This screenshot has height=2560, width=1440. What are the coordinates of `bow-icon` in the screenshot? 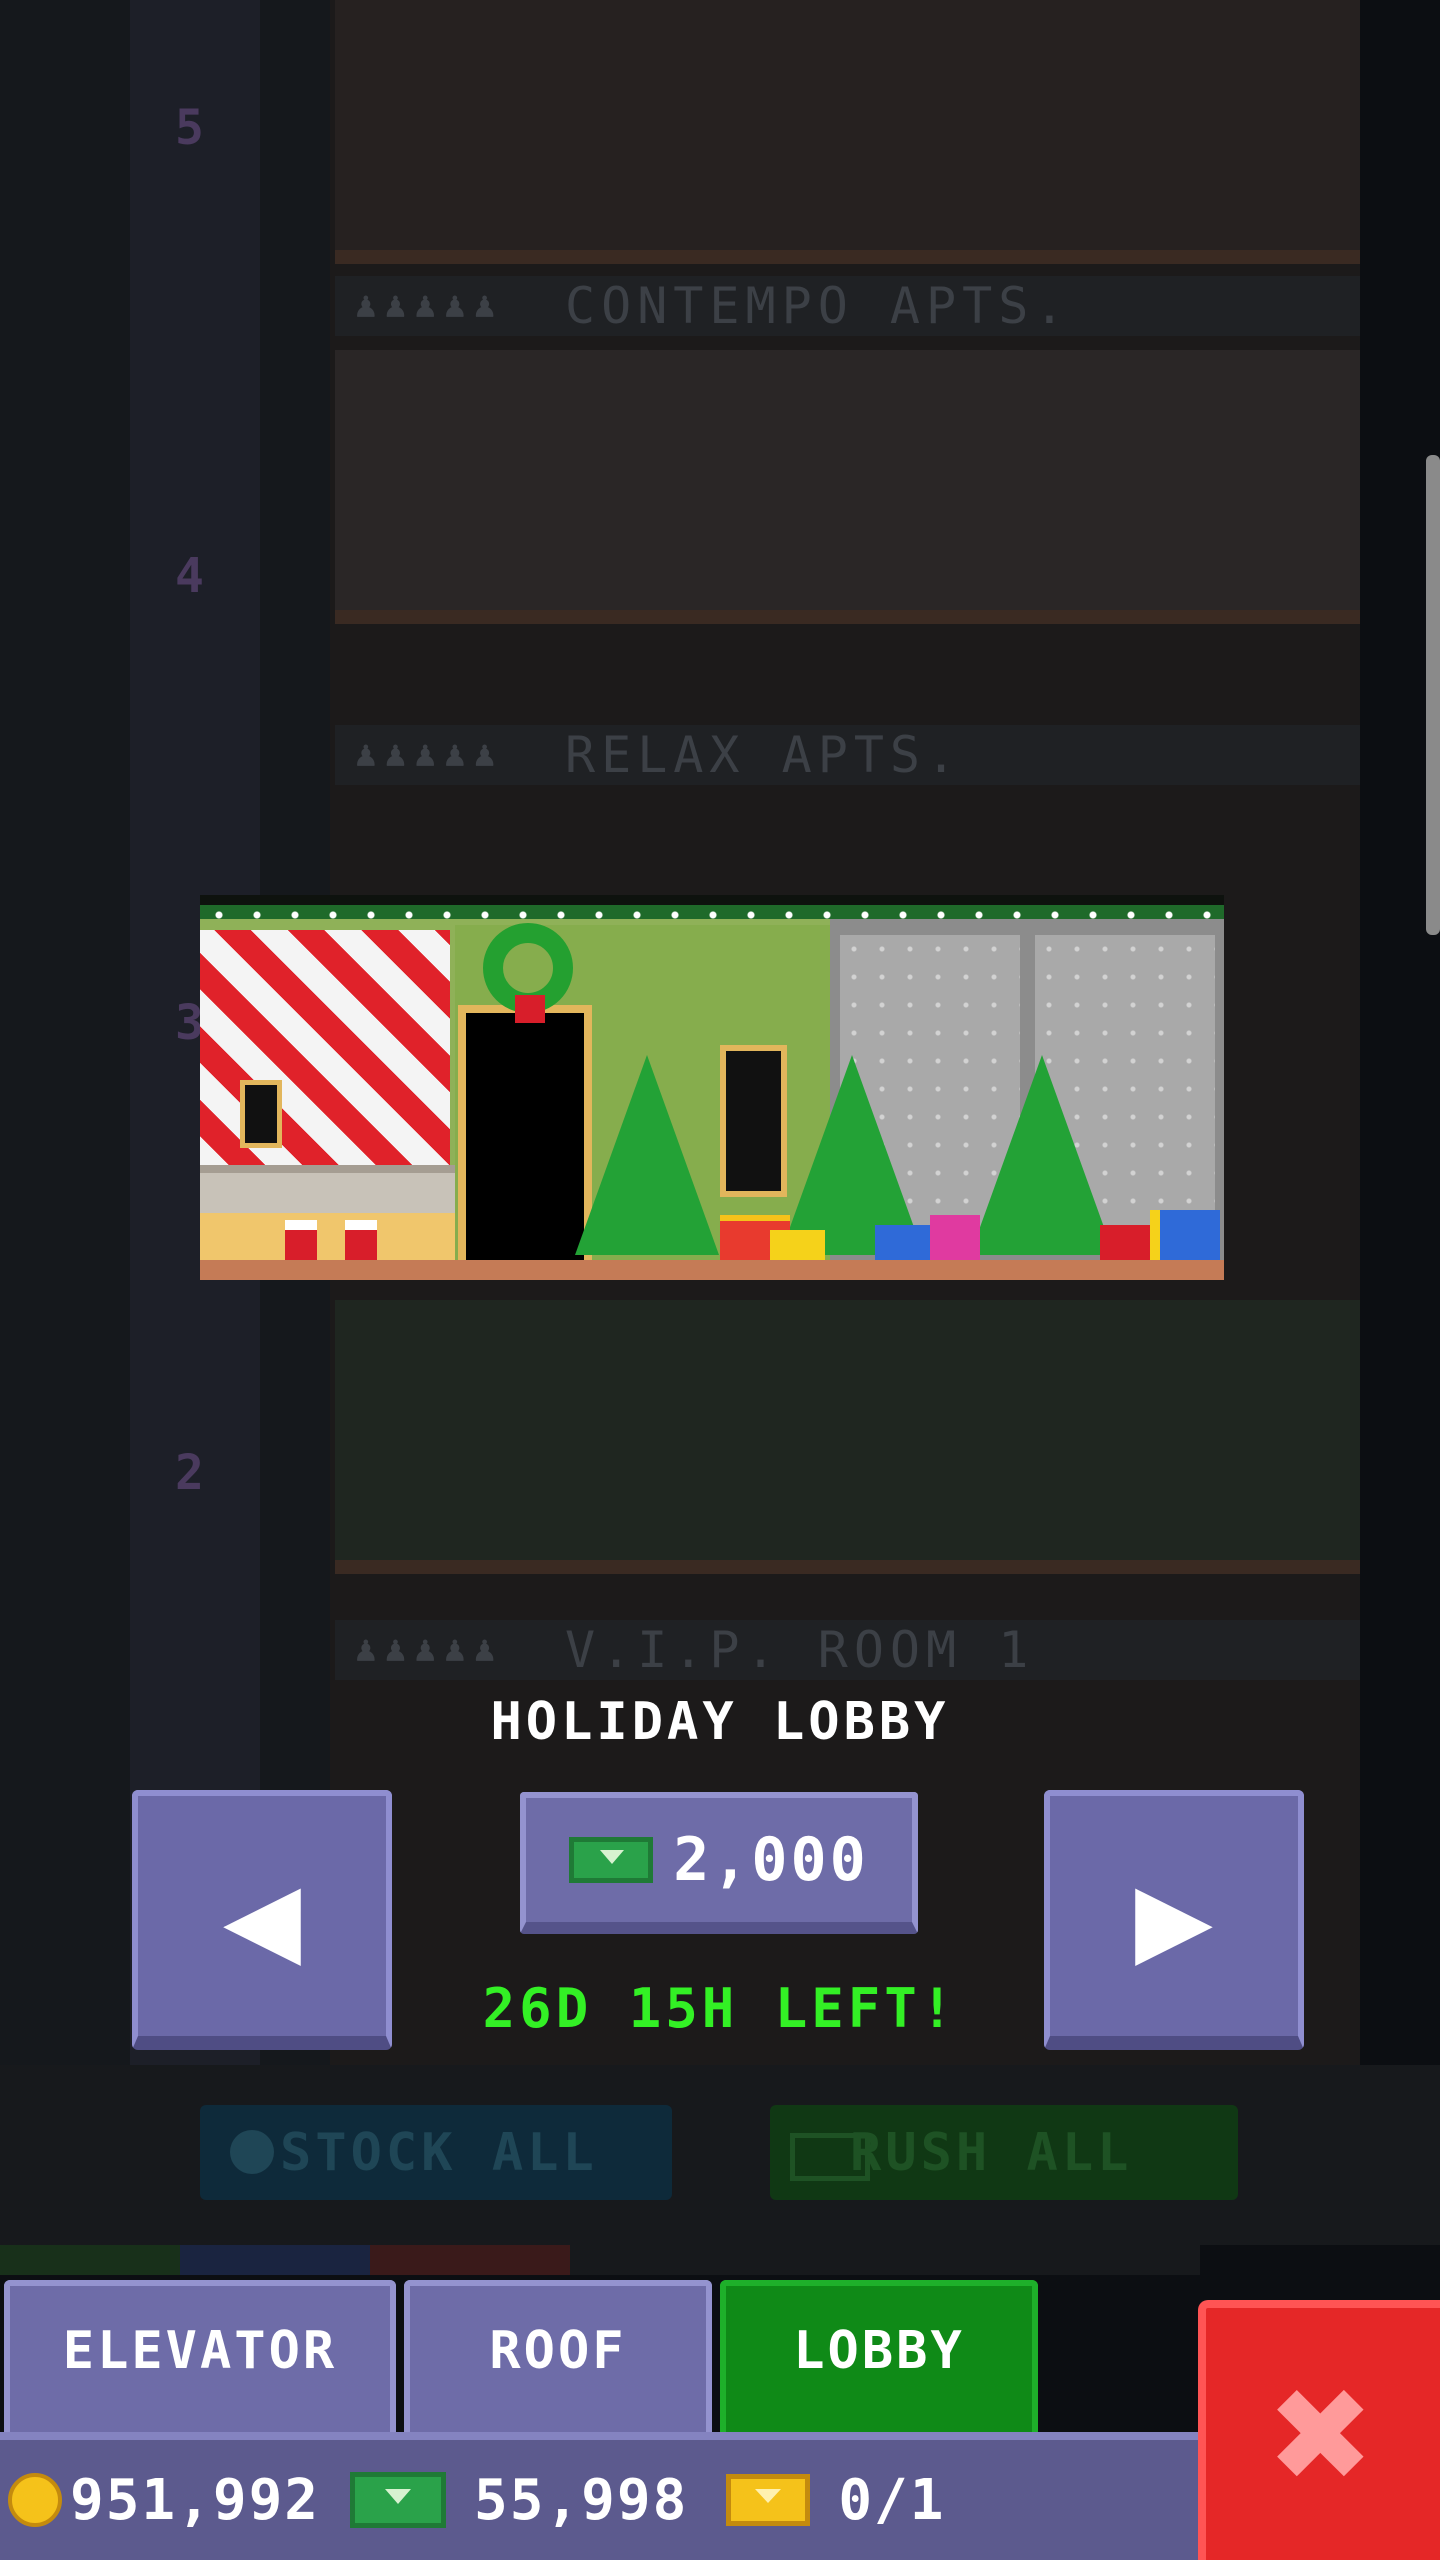 It's located at (530, 1009).